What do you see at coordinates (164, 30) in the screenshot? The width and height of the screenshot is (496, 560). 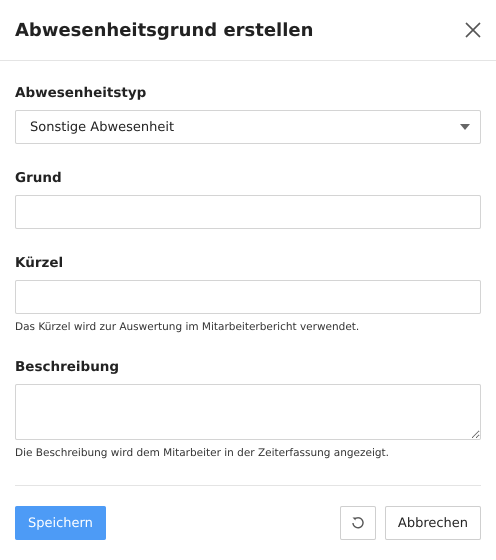 I see `dialog-title: Abwesenheitsgrund erstellen` at bounding box center [164, 30].